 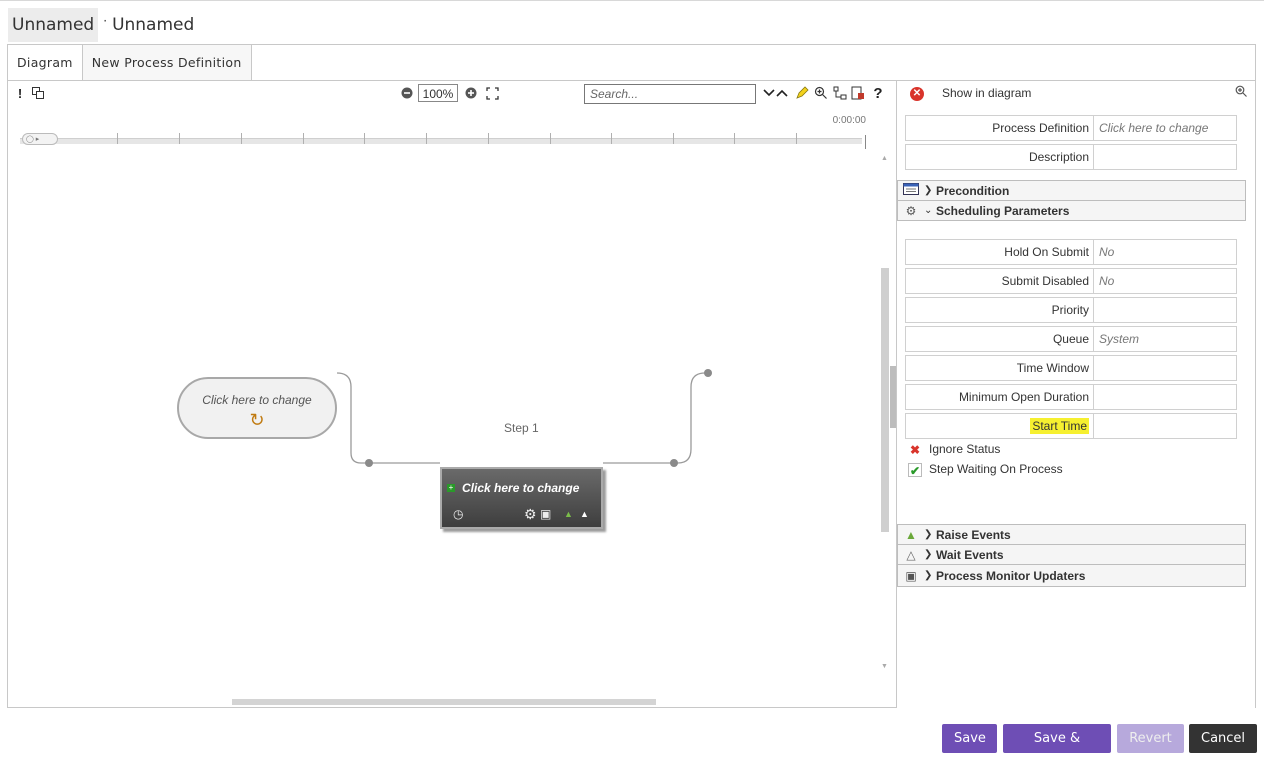 I want to click on section-process-monitor-updaters: ▣ ❯ Process Monitor Updaters, so click(x=1071, y=575).